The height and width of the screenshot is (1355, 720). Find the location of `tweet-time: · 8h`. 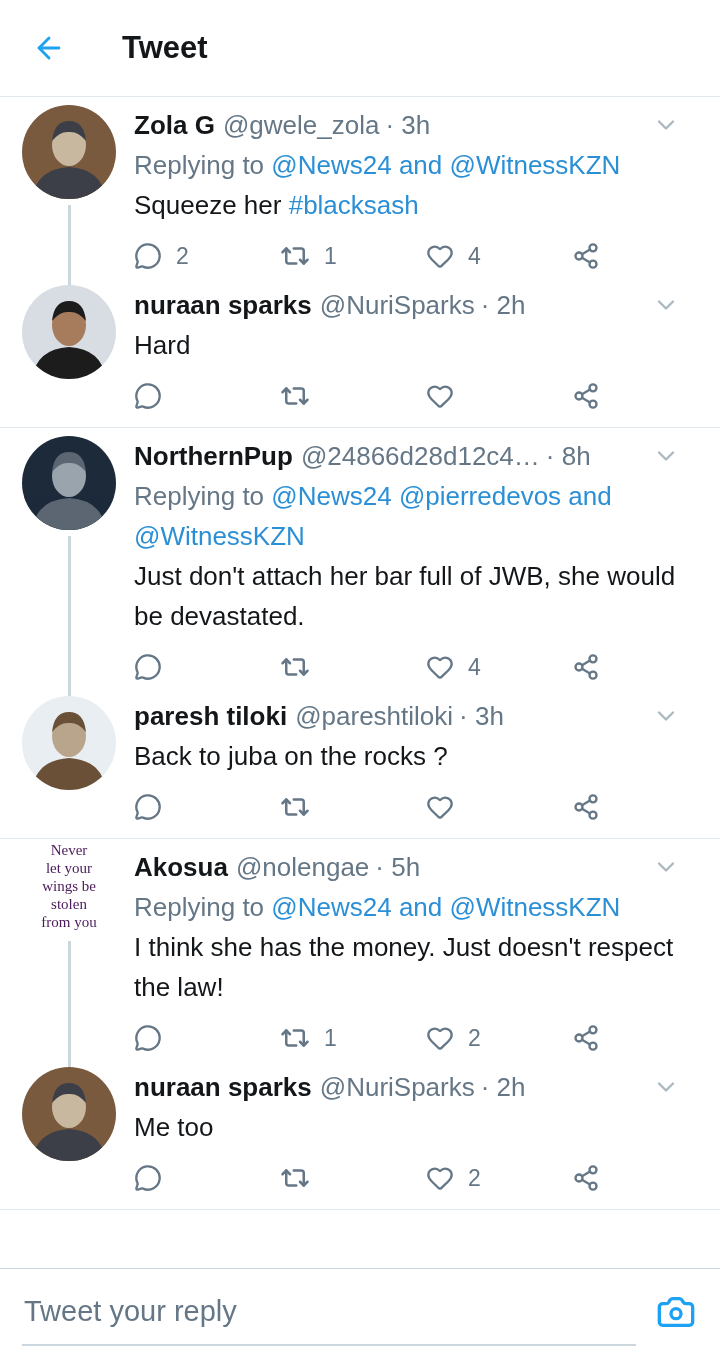

tweet-time: · 8h is located at coordinates (568, 456).